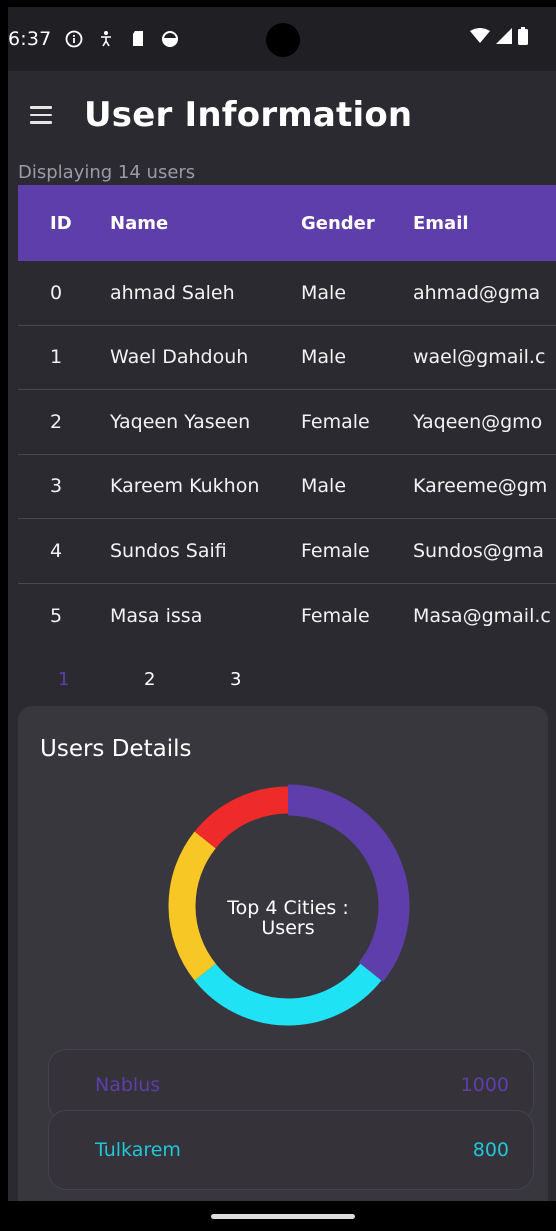 The height and width of the screenshot is (1231, 556). What do you see at coordinates (168, 550) in the screenshot?
I see `cell-name: Sundos Saifi` at bounding box center [168, 550].